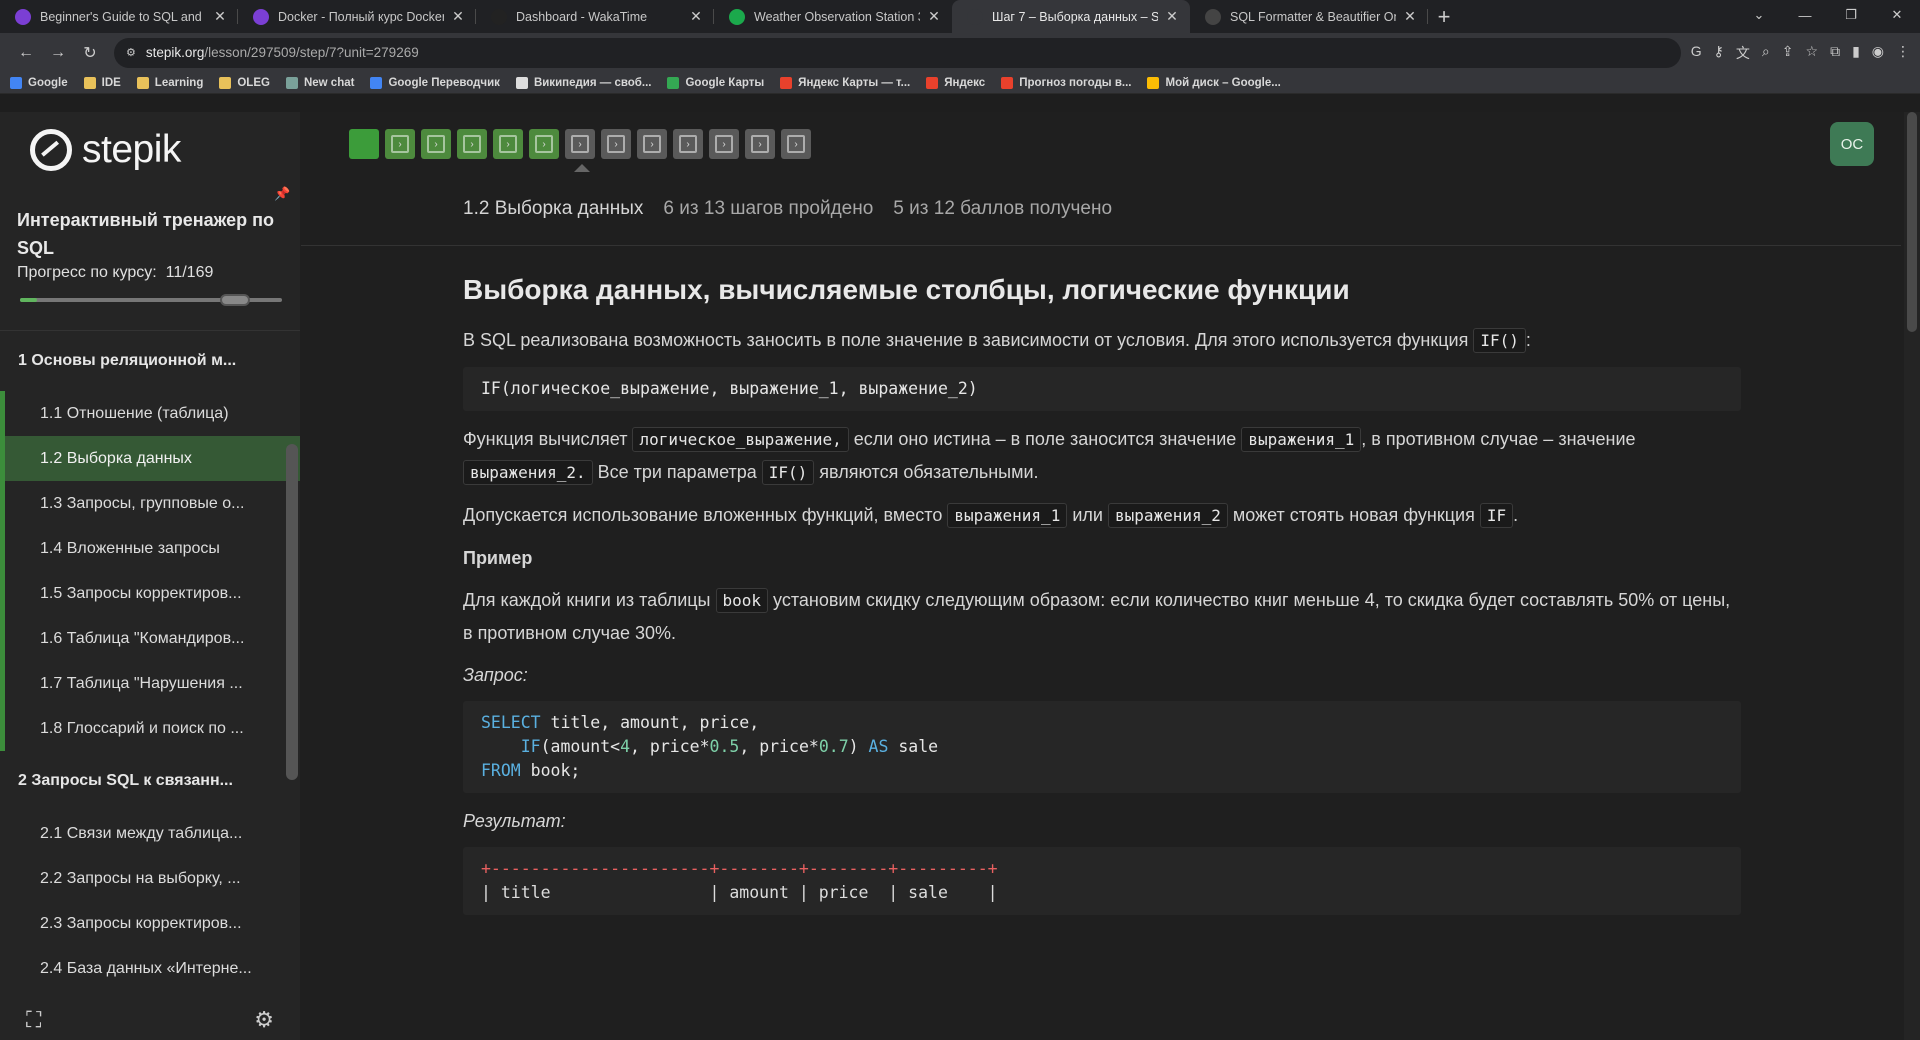 The image size is (1920, 1040). What do you see at coordinates (1743, 53) in the screenshot?
I see `translate-icon: 文` at bounding box center [1743, 53].